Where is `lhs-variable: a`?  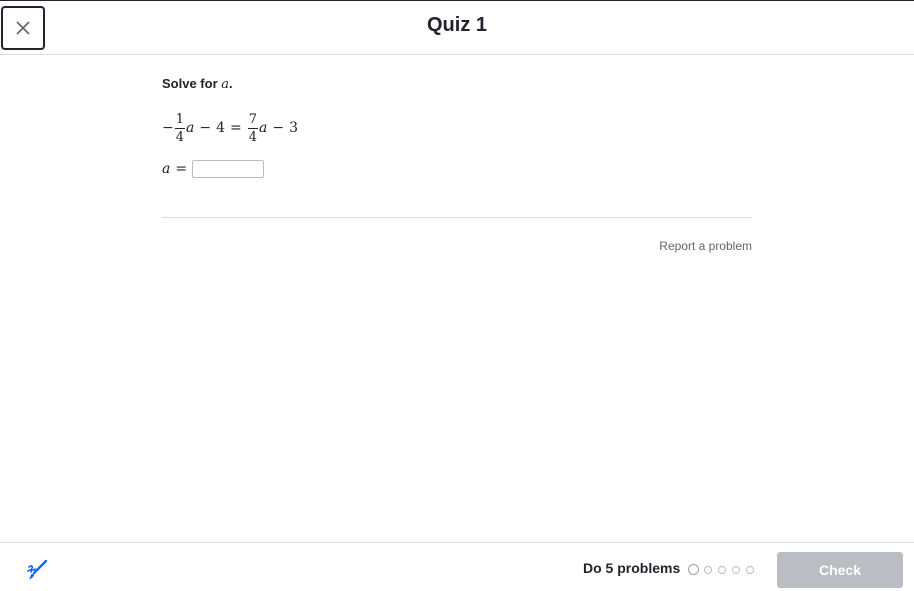 lhs-variable: a is located at coordinates (190, 128).